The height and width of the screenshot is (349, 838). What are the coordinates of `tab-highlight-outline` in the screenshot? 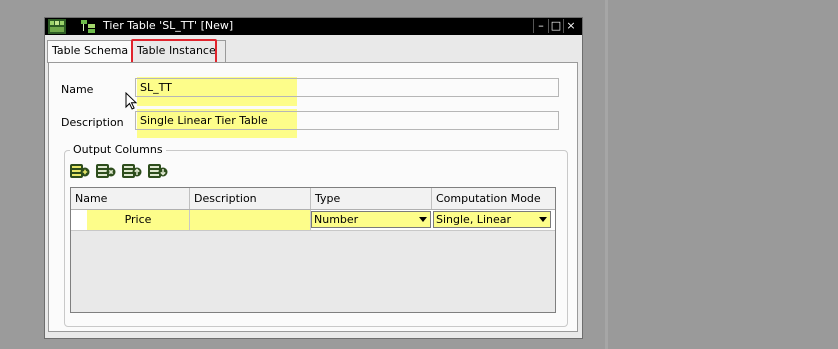 It's located at (174, 51).